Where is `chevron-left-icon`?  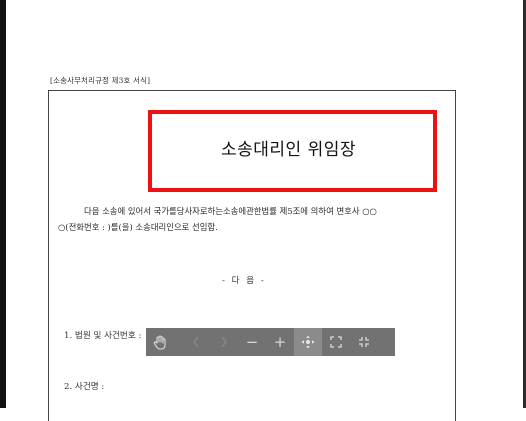 chevron-left-icon is located at coordinates (196, 342).